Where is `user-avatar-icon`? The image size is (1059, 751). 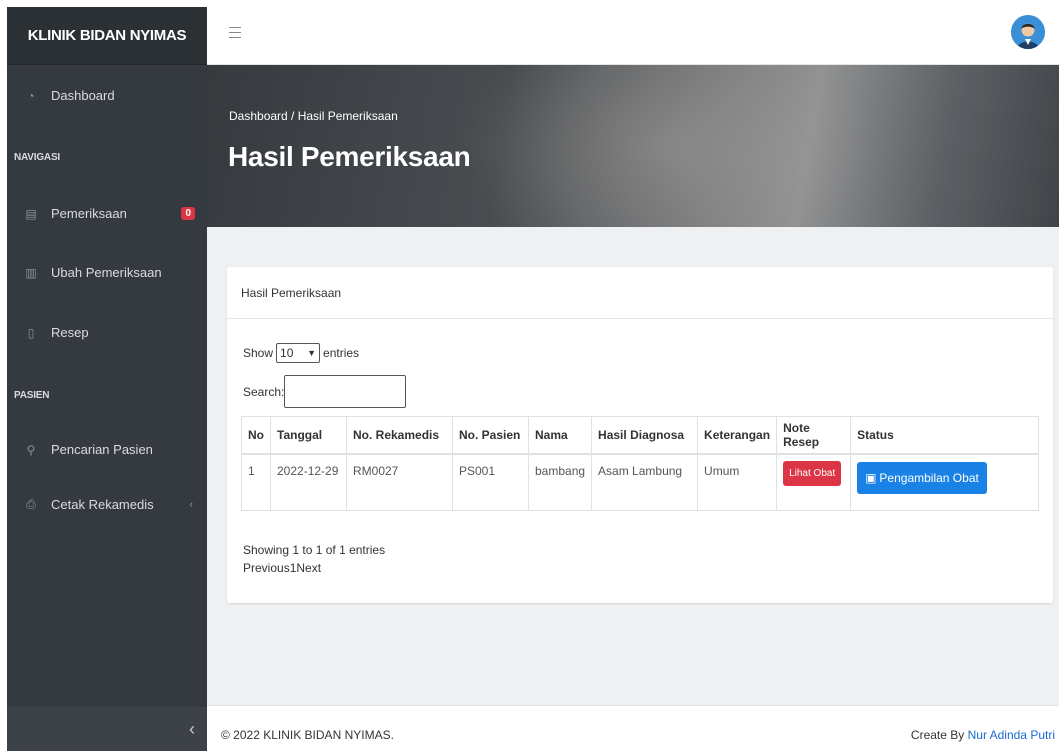
user-avatar-icon is located at coordinates (1028, 32).